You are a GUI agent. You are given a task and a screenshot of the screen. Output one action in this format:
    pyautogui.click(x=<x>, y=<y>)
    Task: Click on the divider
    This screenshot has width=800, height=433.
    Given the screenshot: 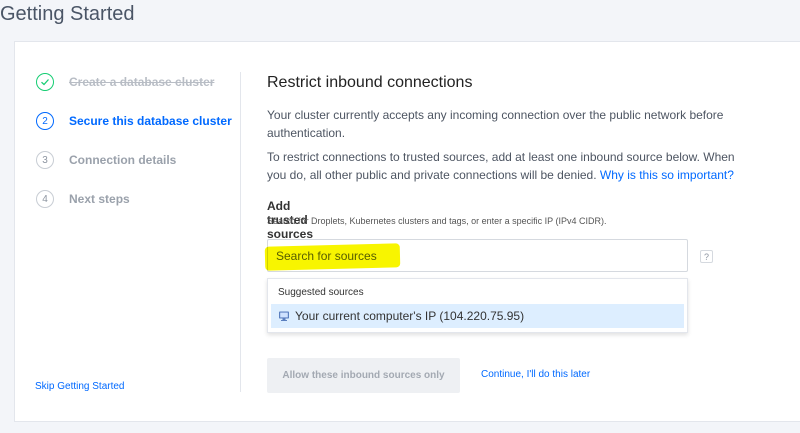 What is the action you would take?
    pyautogui.click(x=240, y=232)
    